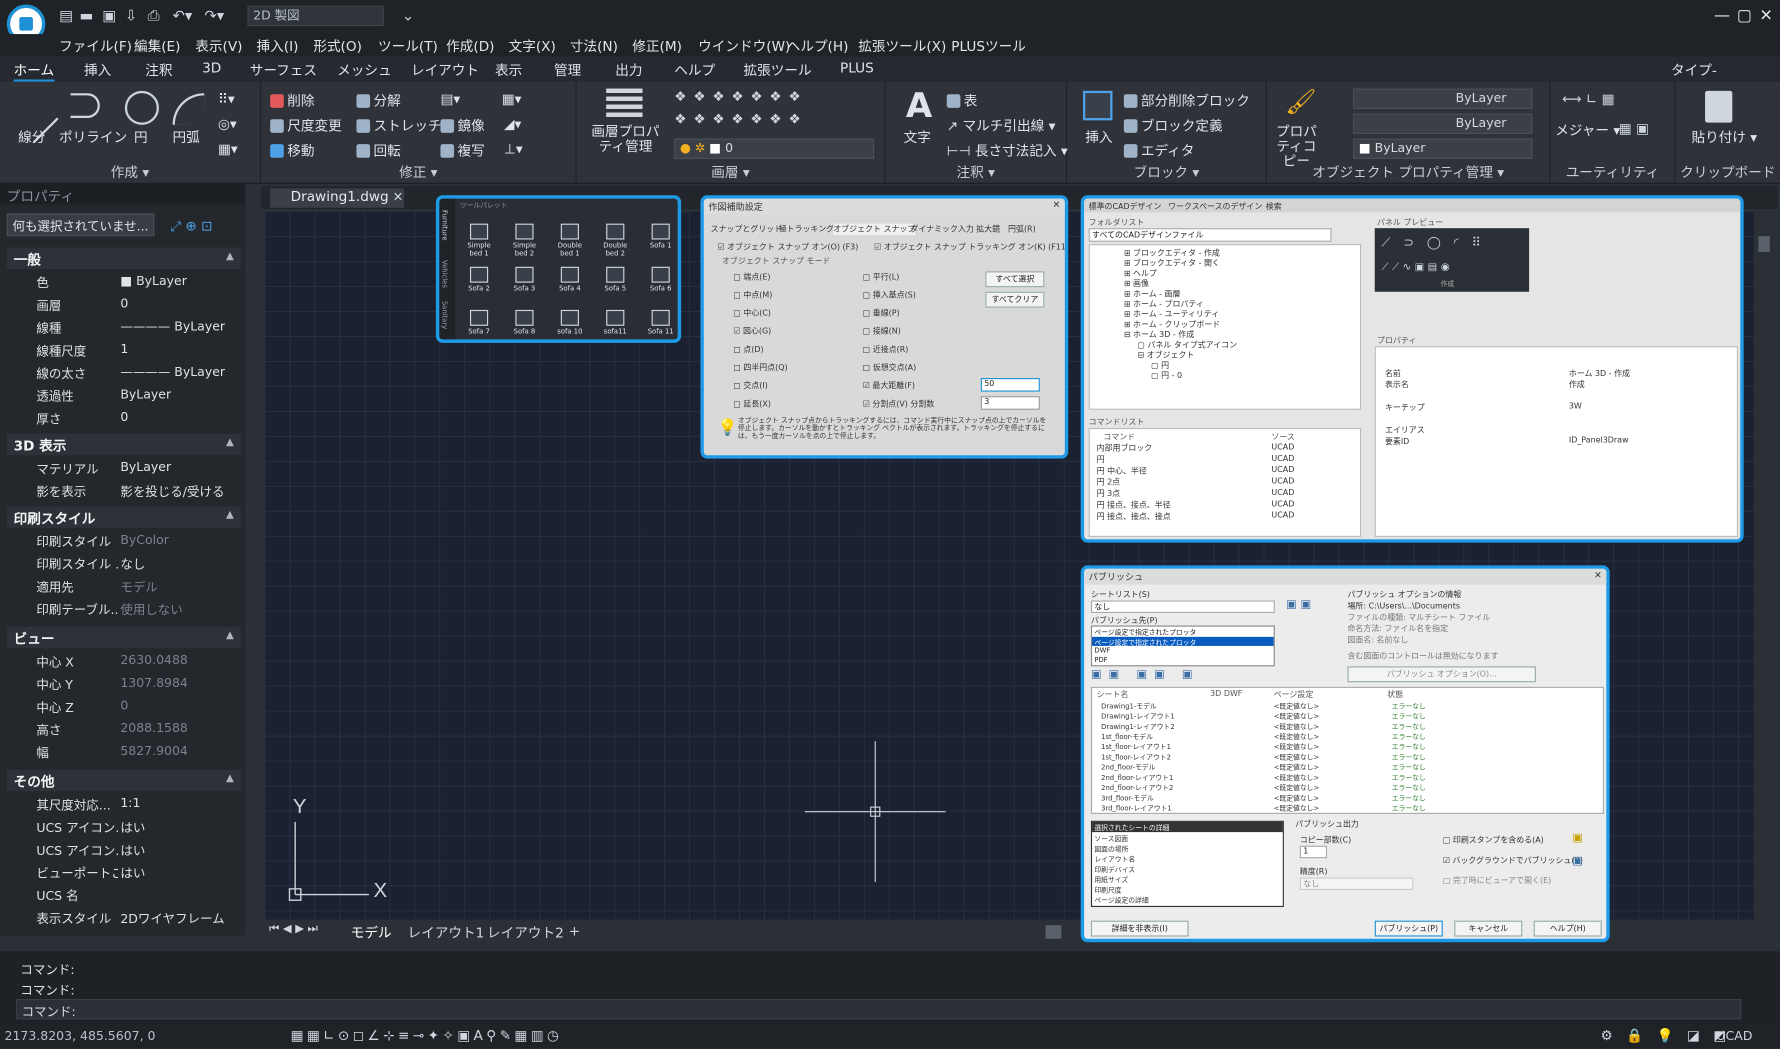  I want to click on prop-row: 其尺度対応... 1:1, so click(124, 803).